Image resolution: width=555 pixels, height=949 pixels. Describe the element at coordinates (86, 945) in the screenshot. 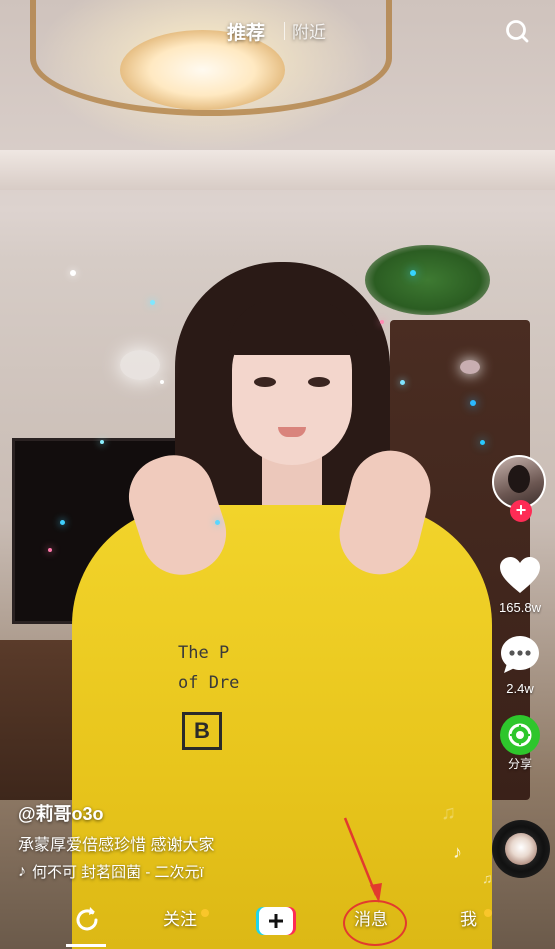

I see `home-indicator` at that location.